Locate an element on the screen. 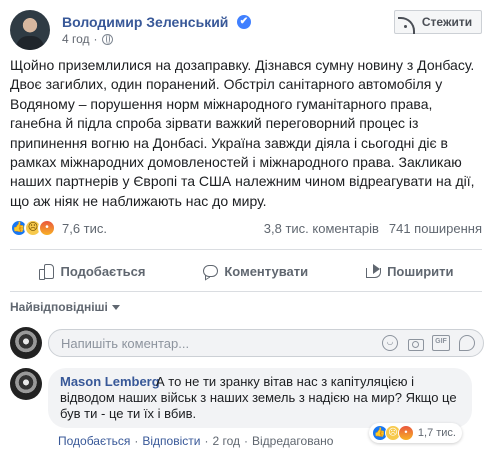 Image resolution: width=492 pixels, height=451 pixels. composer-tools: ◡ GIF is located at coordinates (428, 343).